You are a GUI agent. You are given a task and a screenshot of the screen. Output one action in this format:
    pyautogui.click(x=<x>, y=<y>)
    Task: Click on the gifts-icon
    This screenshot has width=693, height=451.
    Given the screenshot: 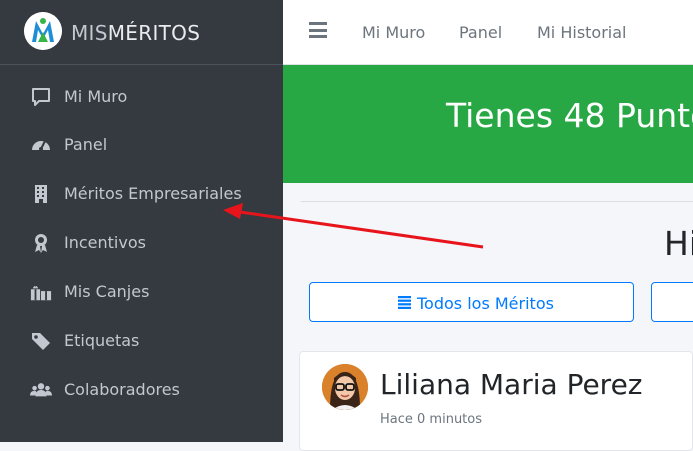 What is the action you would take?
    pyautogui.click(x=41, y=293)
    